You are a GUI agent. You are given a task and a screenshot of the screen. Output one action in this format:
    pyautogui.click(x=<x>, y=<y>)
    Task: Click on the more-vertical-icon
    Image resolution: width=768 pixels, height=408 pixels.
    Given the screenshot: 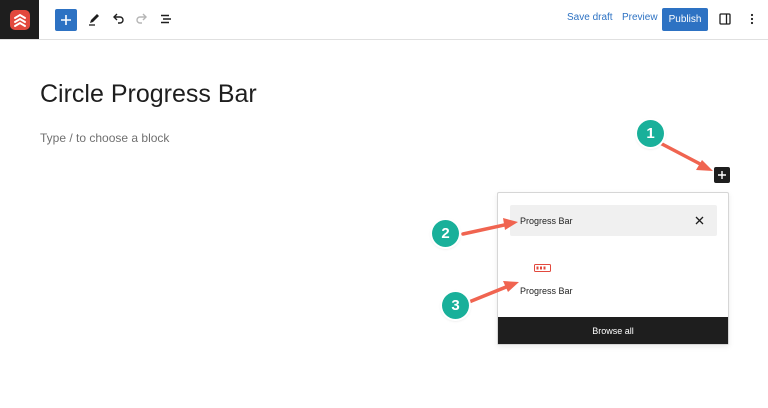 What is the action you would take?
    pyautogui.click(x=752, y=19)
    